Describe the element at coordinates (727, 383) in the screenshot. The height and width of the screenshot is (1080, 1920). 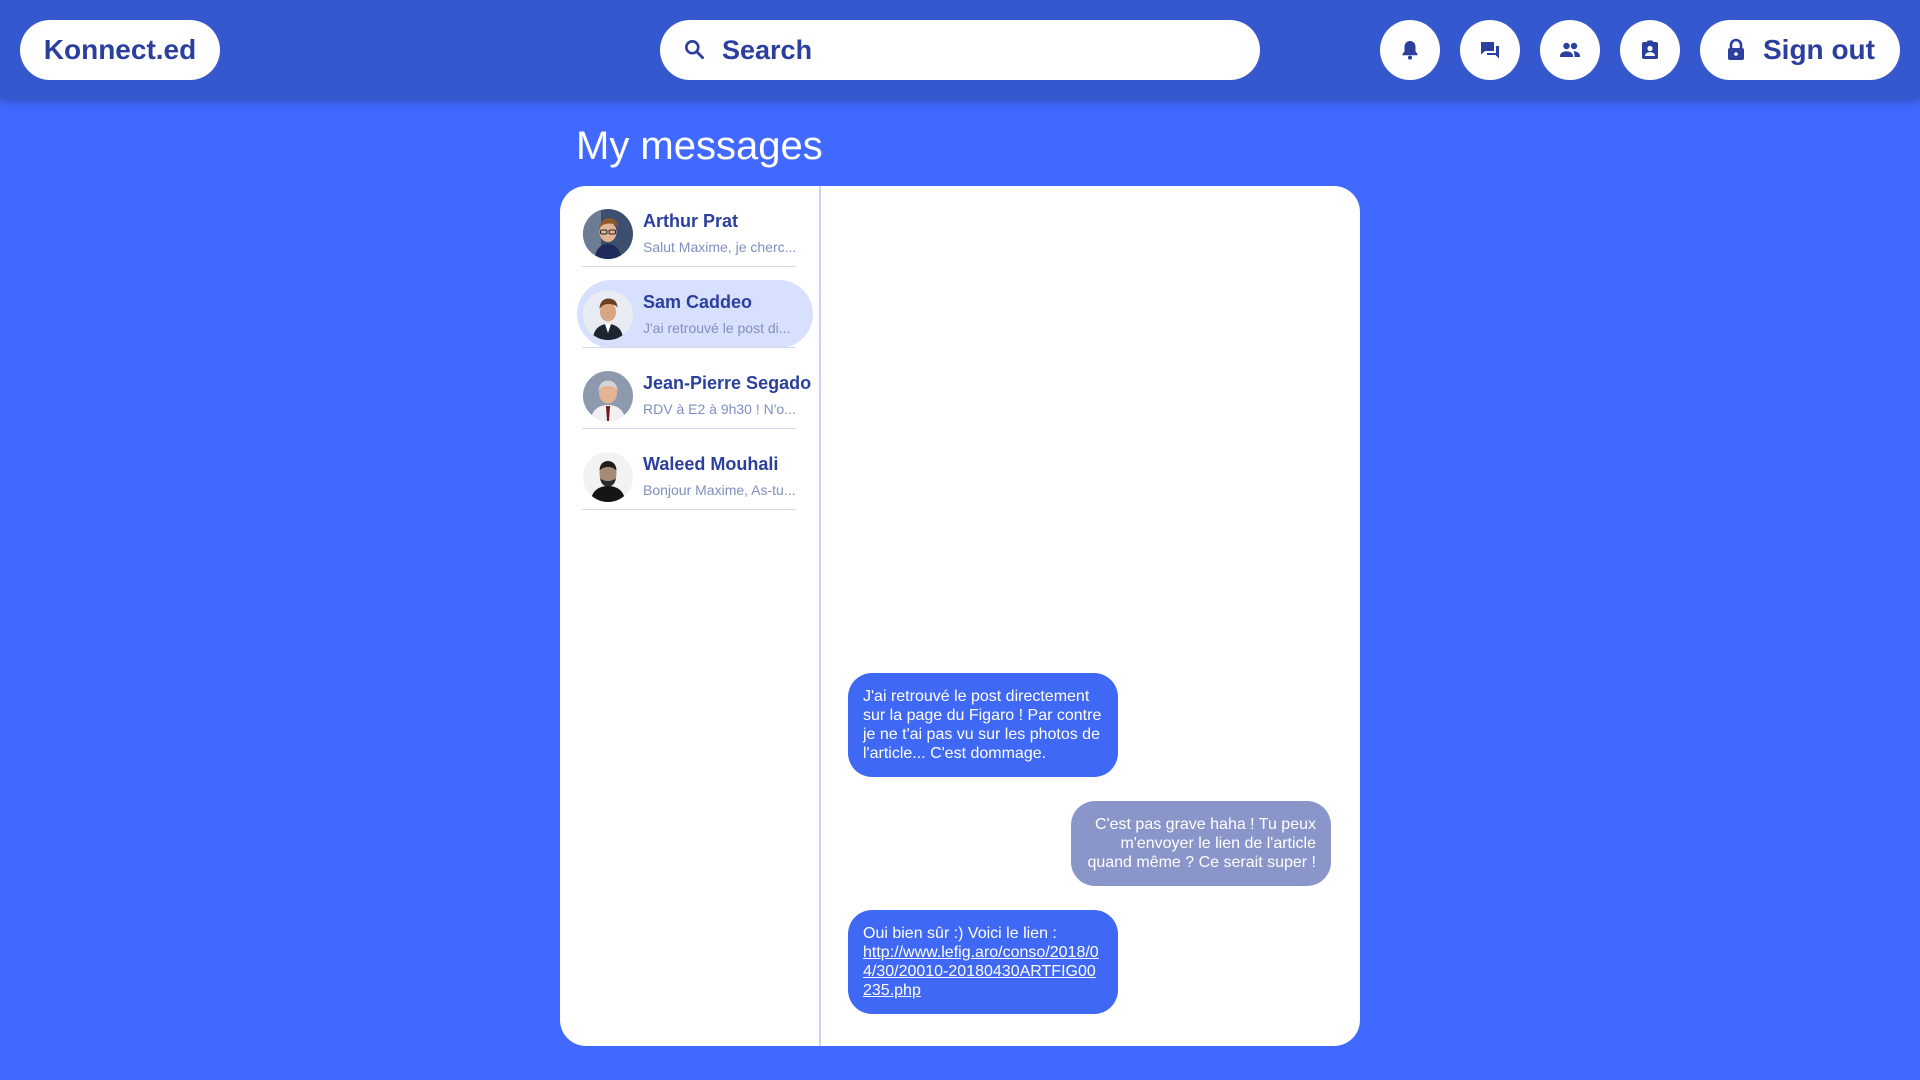
I see `conversation-name: Jean-Pierre Segado` at that location.